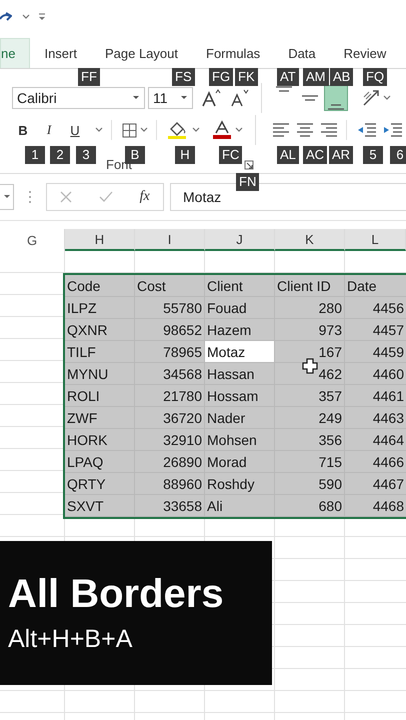 This screenshot has height=720, width=406. What do you see at coordinates (246, 77) in the screenshot?
I see `keytip-badge: FK` at bounding box center [246, 77].